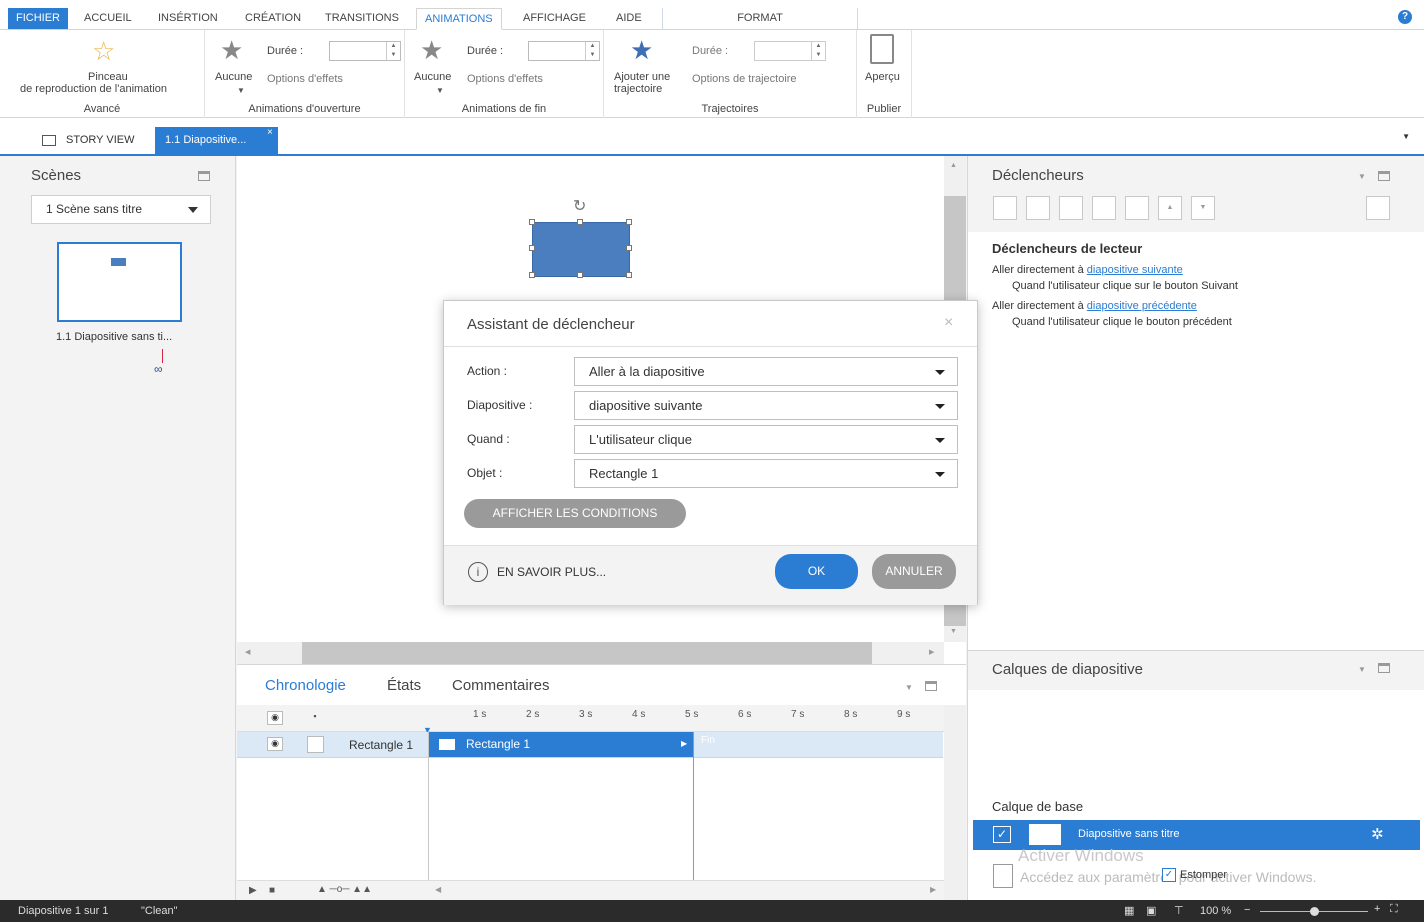  I want to click on add-path-icon: ★, so click(641, 50).